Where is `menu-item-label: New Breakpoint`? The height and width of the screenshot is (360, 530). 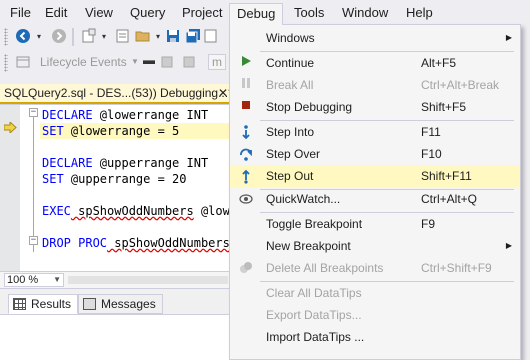 menu-item-label: New Breakpoint is located at coordinates (308, 246).